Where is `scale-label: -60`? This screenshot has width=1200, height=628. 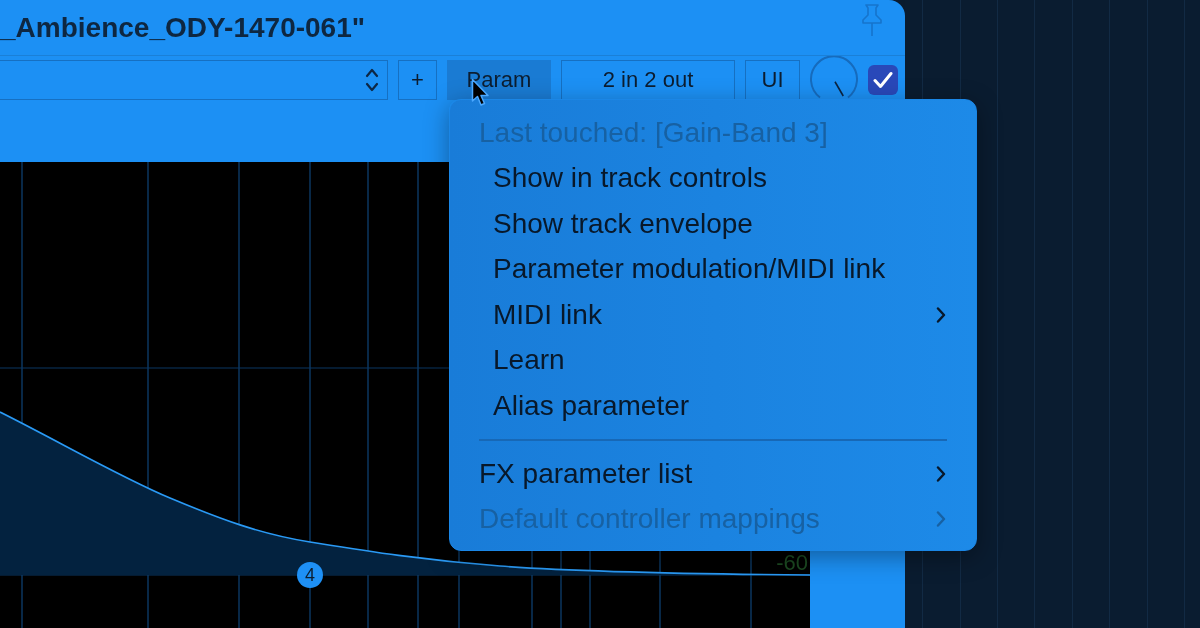
scale-label: -60 is located at coordinates (792, 563).